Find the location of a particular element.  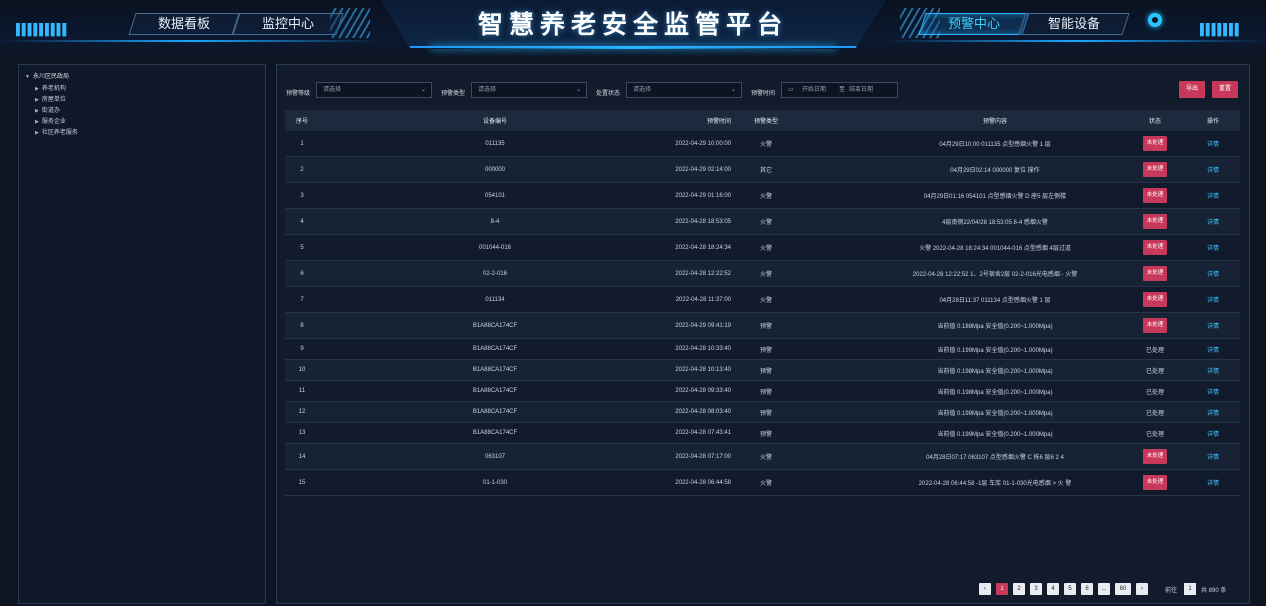

warning-type-select: 请选择 ⌄ is located at coordinates (529, 90).